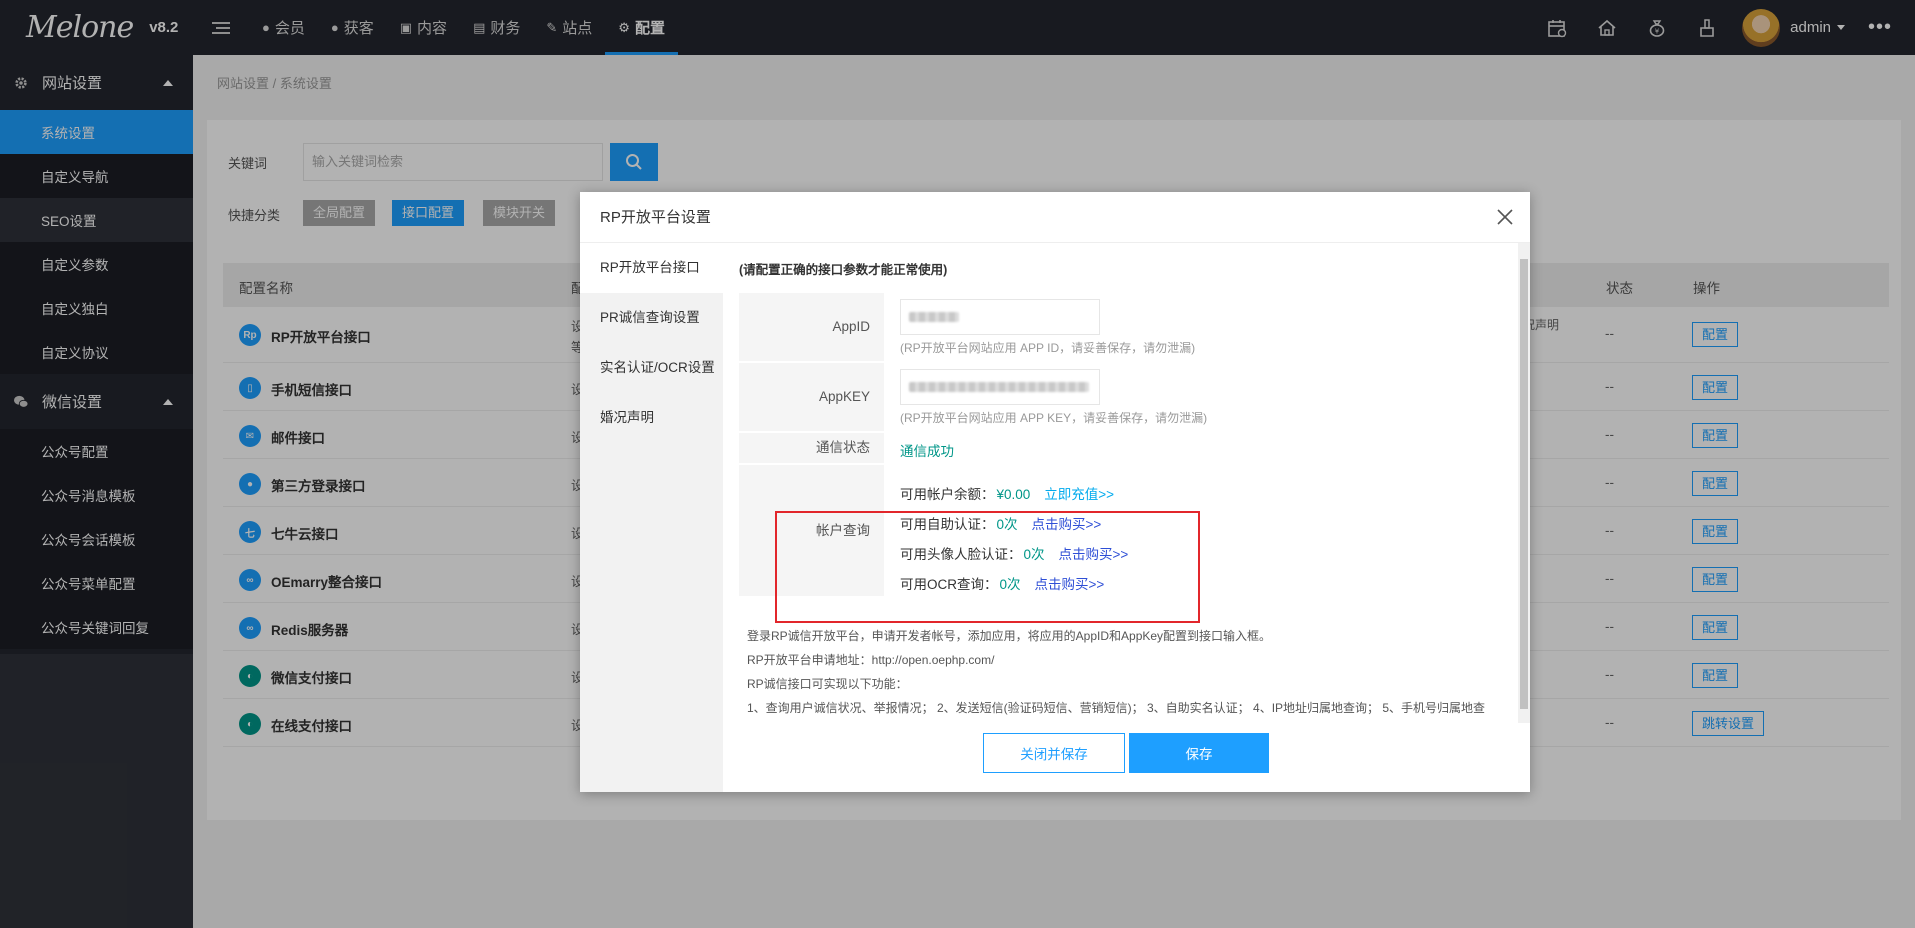  I want to click on appid-label: AppID, so click(811, 327).